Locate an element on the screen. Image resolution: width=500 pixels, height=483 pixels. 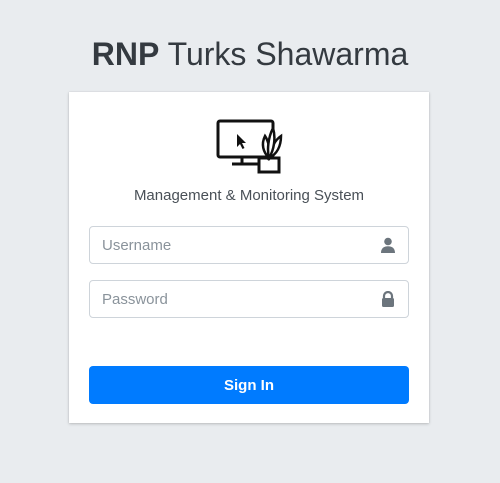
password-field is located at coordinates (249, 299).